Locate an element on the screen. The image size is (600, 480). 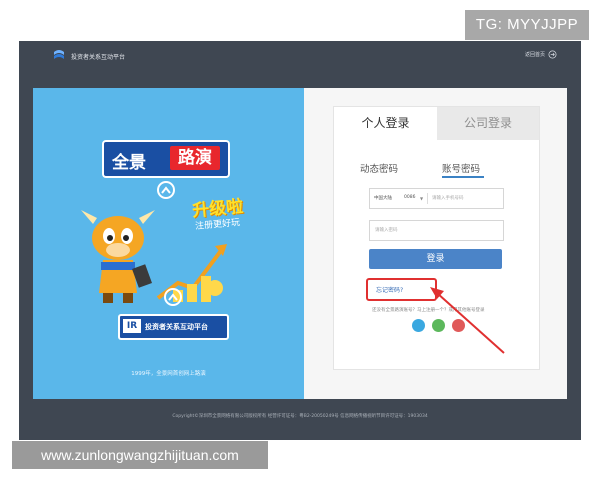
watermark-tg: TG: MYYJJPP is located at coordinates (527, 25).